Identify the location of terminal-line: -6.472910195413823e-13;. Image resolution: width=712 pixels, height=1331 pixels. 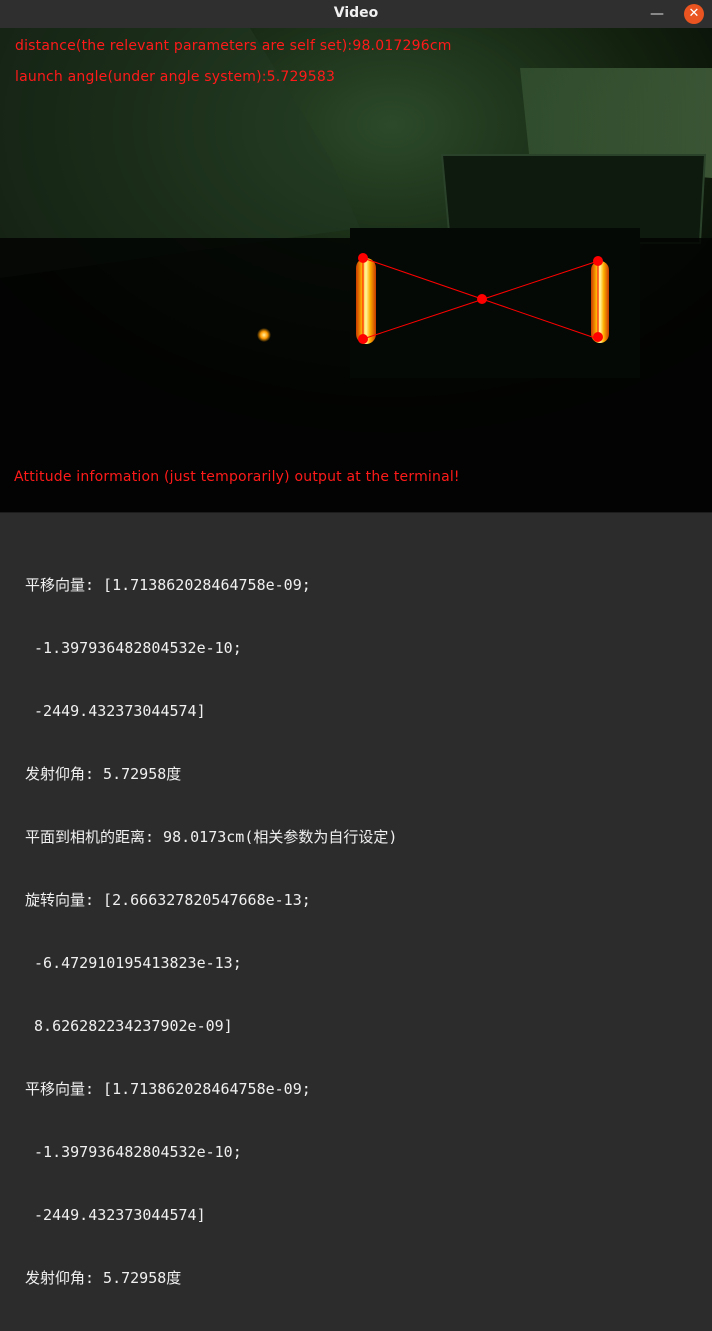
(133, 963).